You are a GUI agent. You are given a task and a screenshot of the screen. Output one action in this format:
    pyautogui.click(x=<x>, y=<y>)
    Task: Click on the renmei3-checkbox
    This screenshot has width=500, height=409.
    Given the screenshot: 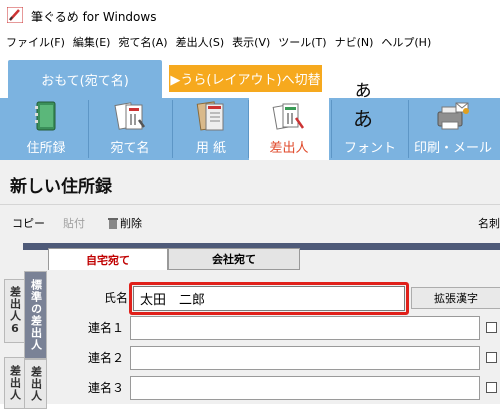 What is the action you would take?
    pyautogui.click(x=491, y=387)
    